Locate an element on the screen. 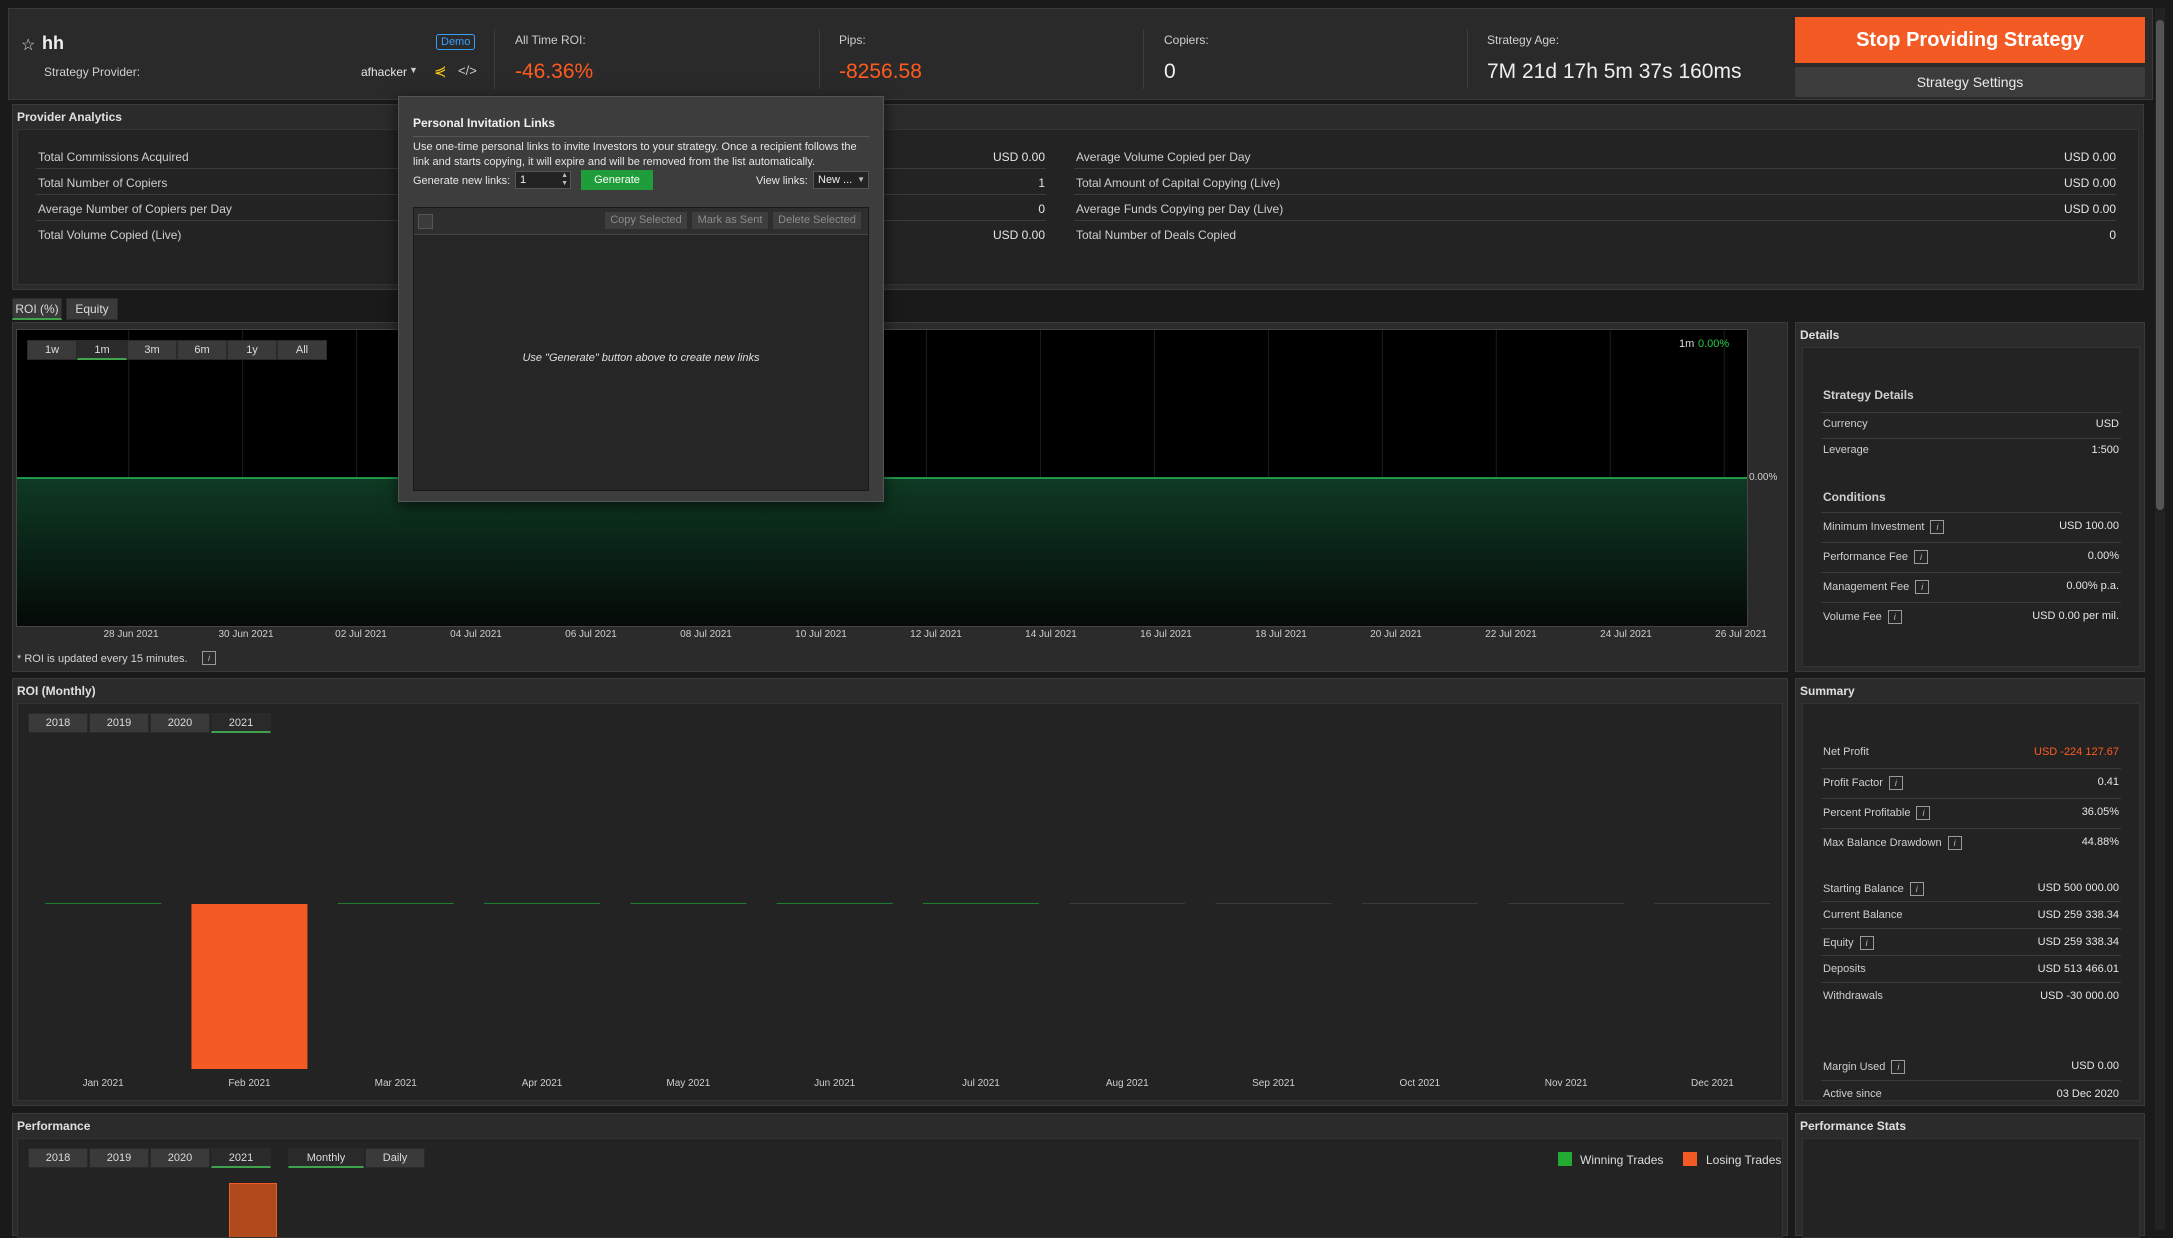  copiers-label: Copiers: is located at coordinates (1186, 40).